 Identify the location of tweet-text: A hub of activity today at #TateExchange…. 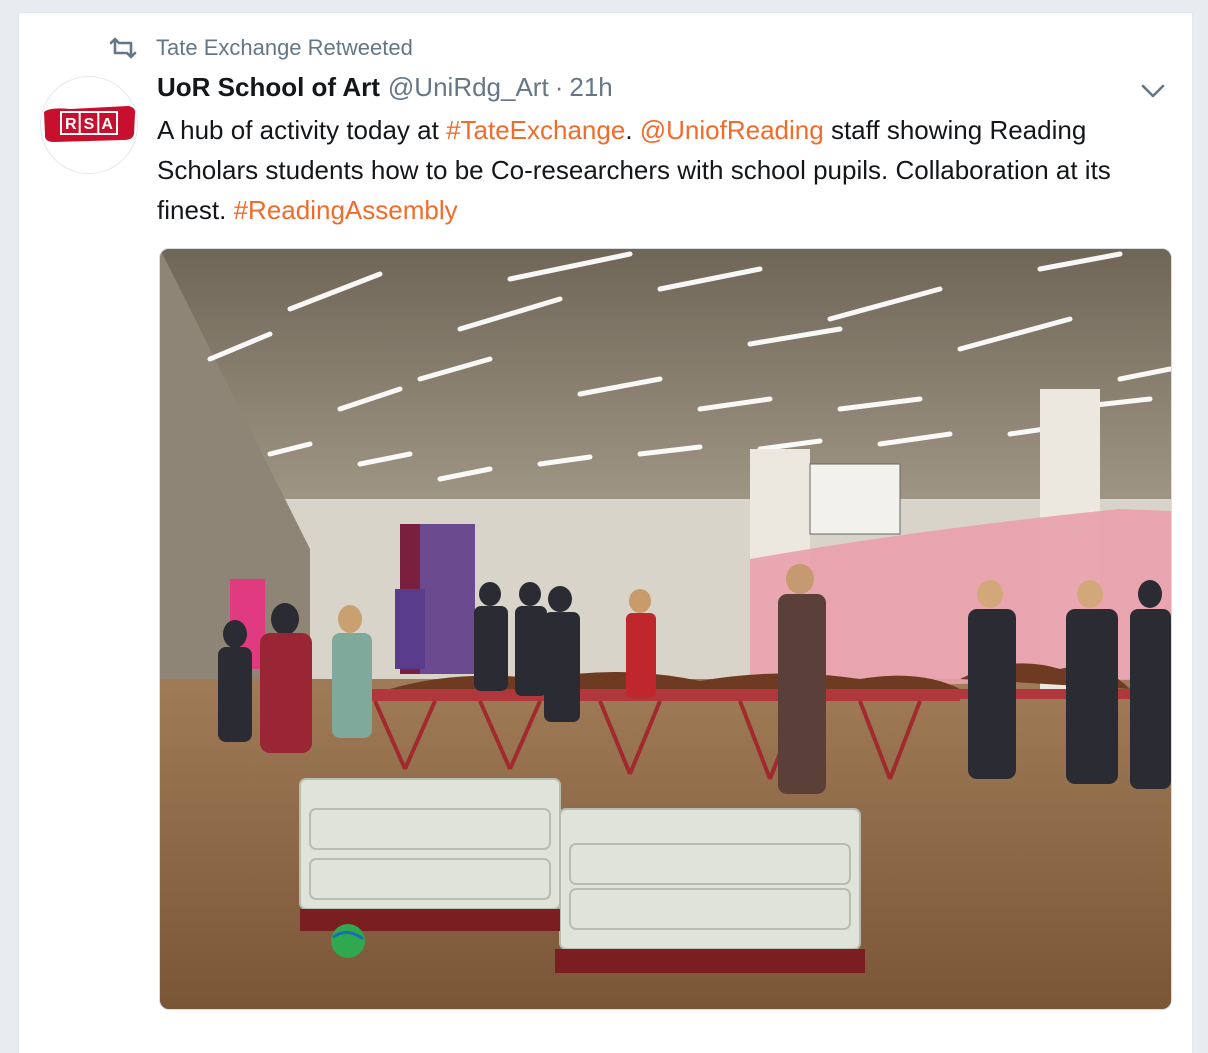
(667, 170).